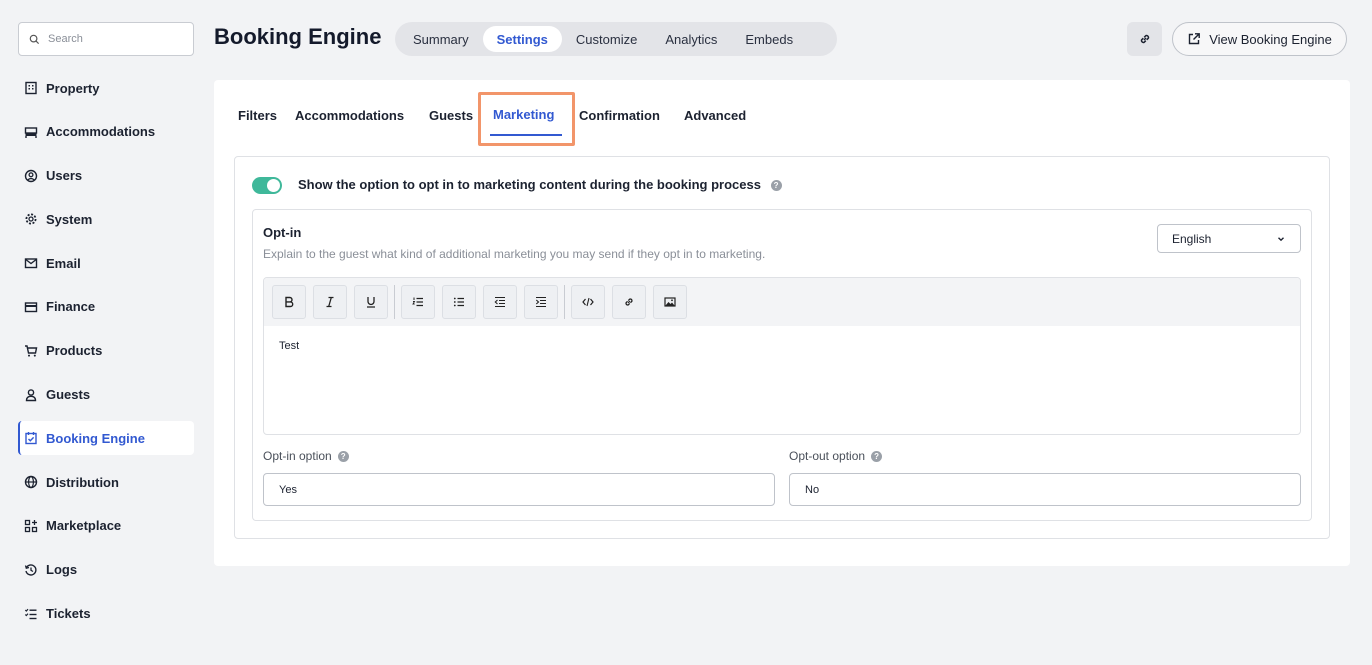  I want to click on indent-button, so click(541, 302).